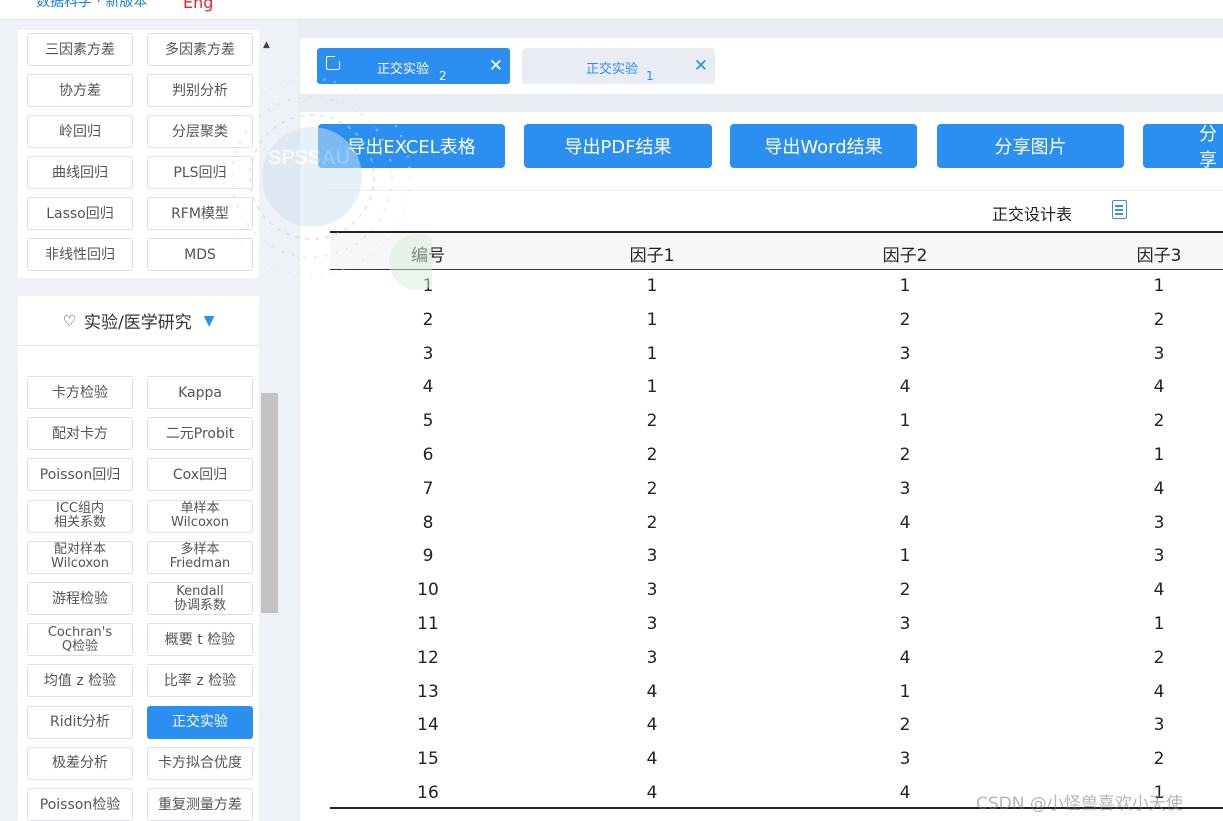  What do you see at coordinates (200, 254) in the screenshot?
I see `menu-item: MDS` at bounding box center [200, 254].